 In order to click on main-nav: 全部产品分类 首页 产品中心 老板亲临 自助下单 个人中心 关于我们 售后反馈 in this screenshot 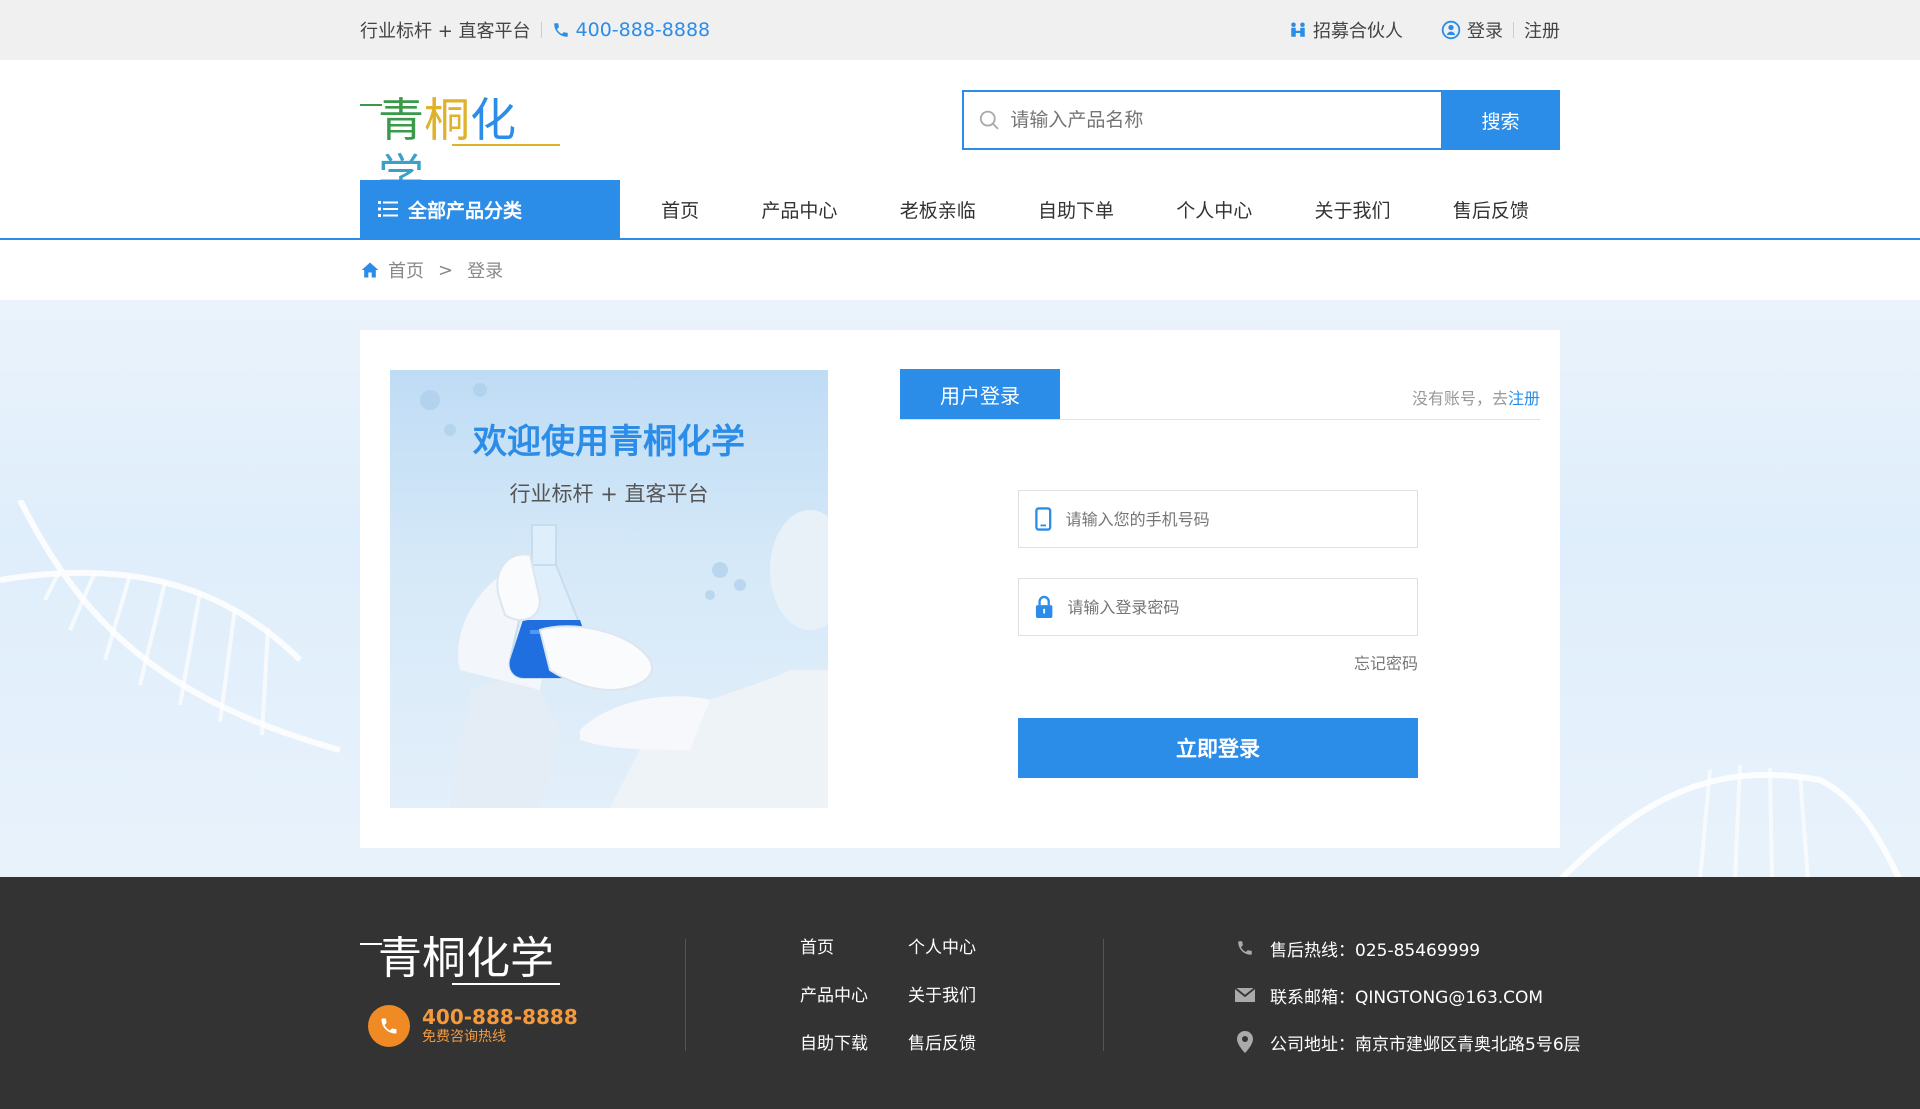, I will do `click(960, 210)`.